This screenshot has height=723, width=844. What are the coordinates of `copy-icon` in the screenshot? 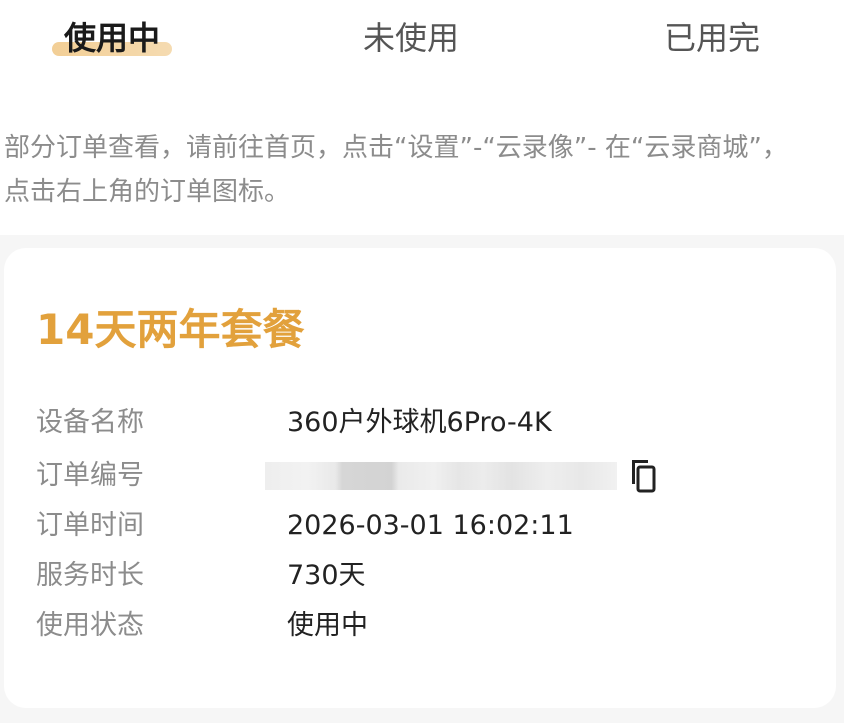 It's located at (642, 476).